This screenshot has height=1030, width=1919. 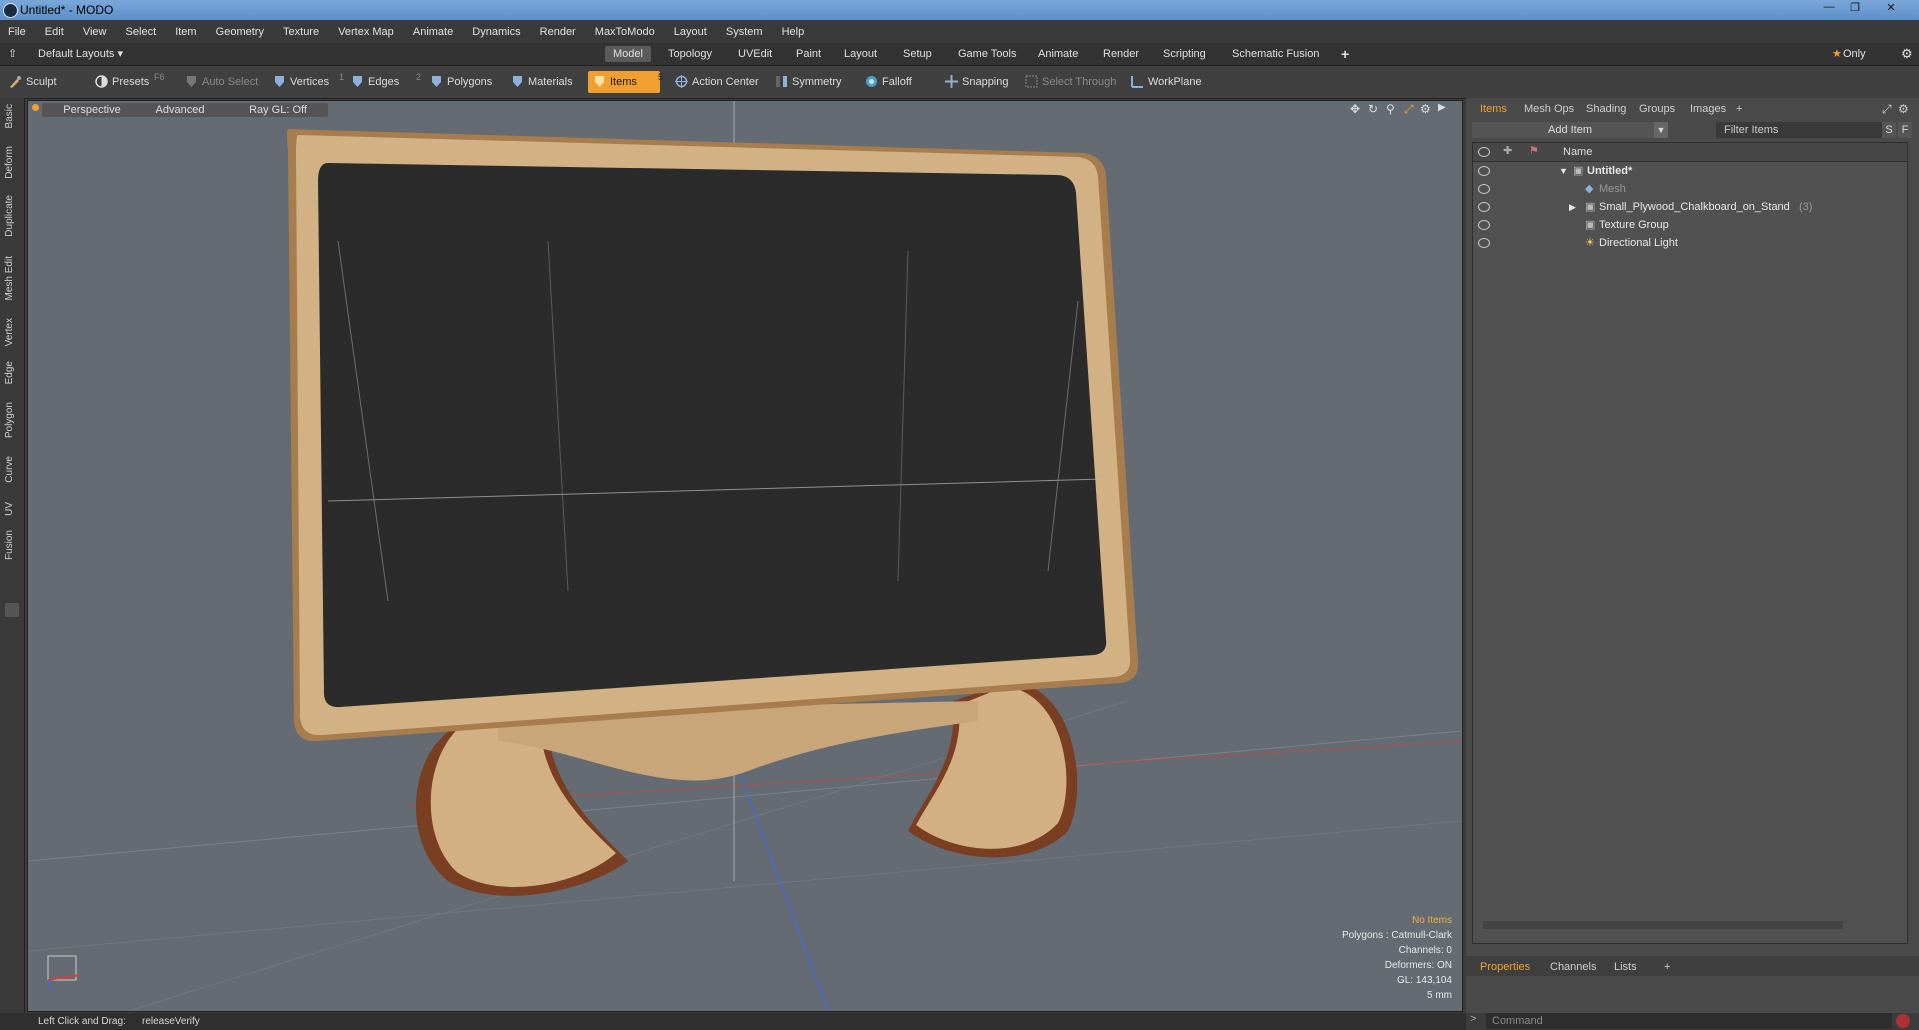 I want to click on sculpt-button: Sculpt, so click(x=33, y=82).